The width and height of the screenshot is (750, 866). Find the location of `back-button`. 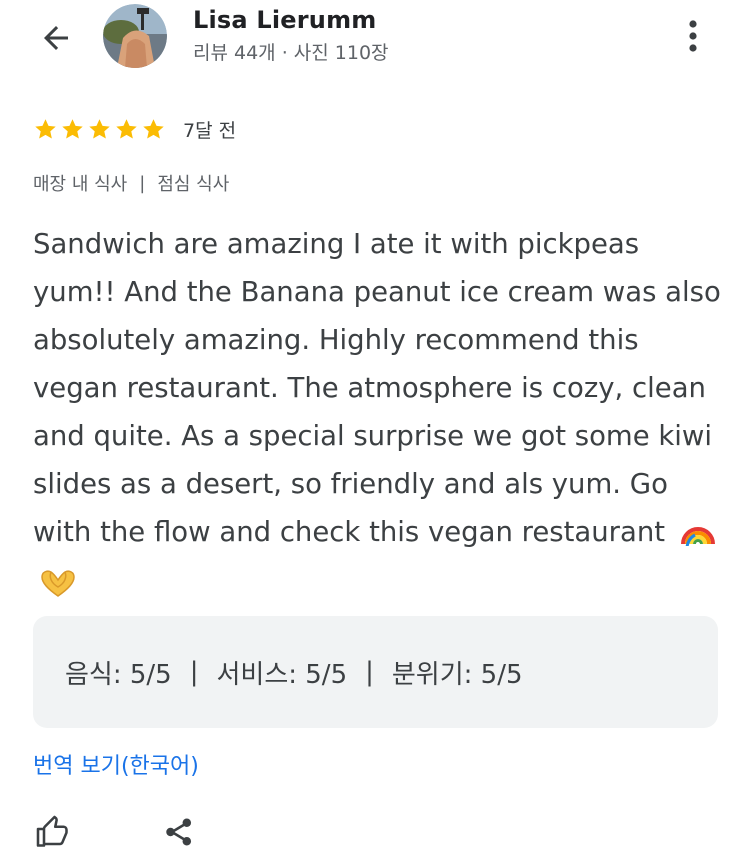

back-button is located at coordinates (56, 38).